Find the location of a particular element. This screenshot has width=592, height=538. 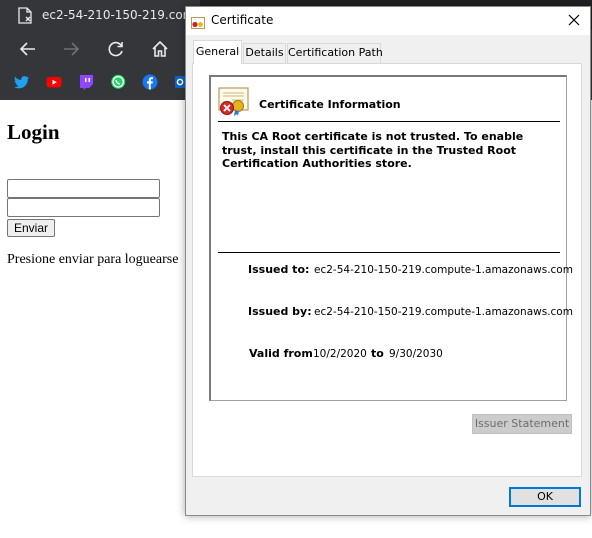

back-arrow-icon is located at coordinates (27, 49).